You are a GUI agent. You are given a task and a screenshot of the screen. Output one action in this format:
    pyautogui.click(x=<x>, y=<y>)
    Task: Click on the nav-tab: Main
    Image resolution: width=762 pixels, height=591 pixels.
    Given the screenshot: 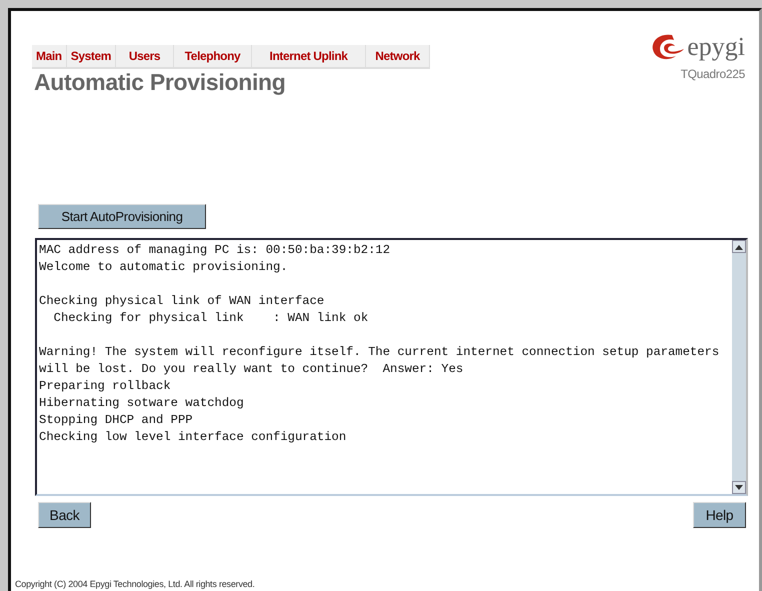 What is the action you would take?
    pyautogui.click(x=49, y=56)
    